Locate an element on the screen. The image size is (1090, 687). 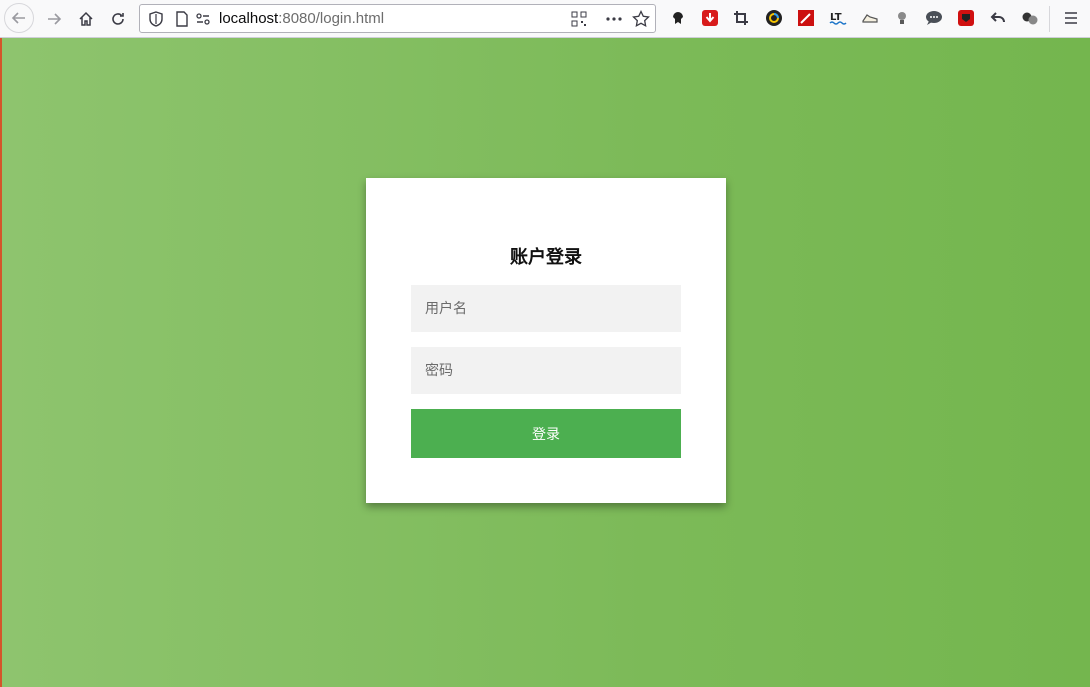
arrow-left-icon is located at coordinates (18, 18).